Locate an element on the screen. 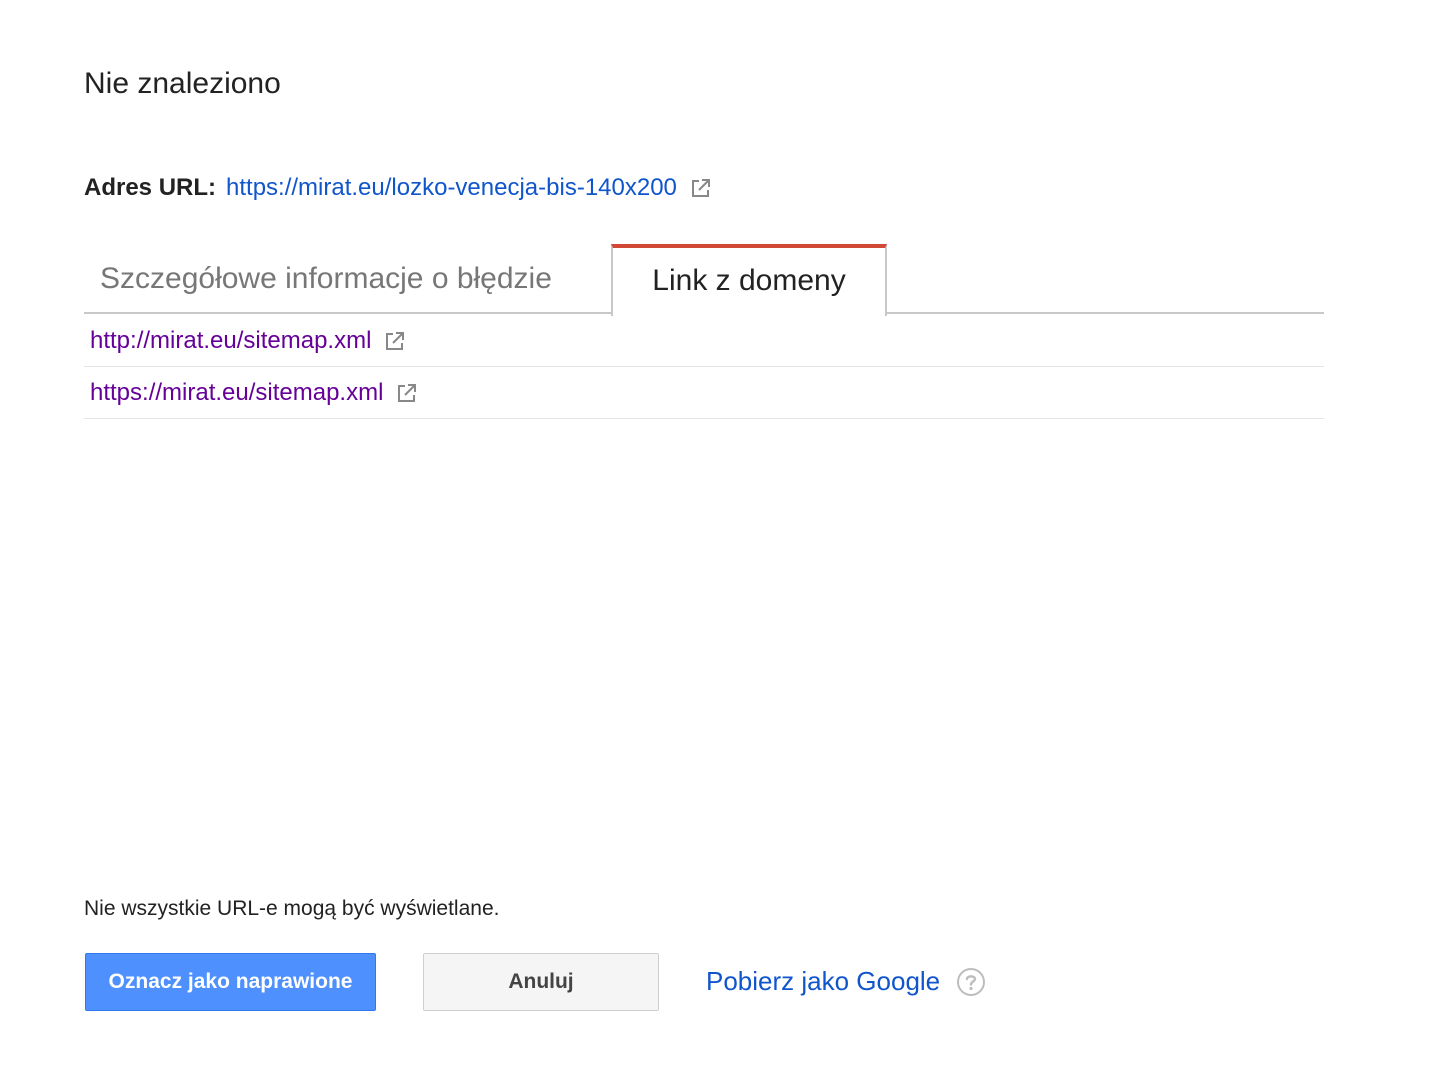 The width and height of the screenshot is (1448, 1071). cancel-button: Anuluj is located at coordinates (541, 982).